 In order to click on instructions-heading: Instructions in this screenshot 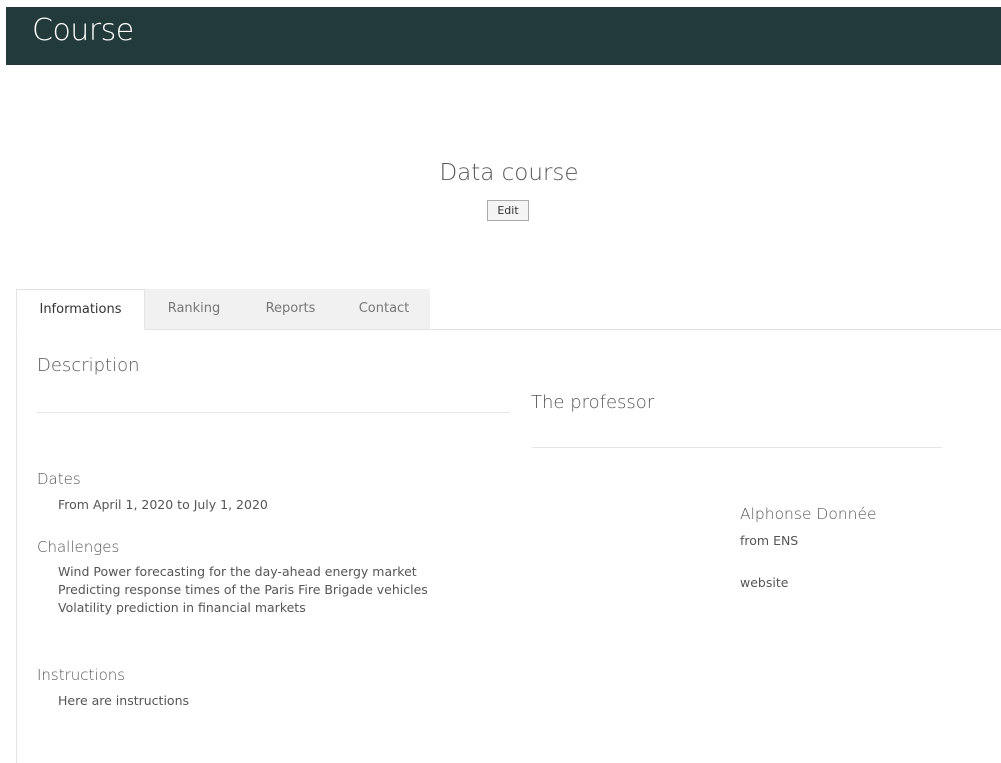, I will do `click(81, 675)`.